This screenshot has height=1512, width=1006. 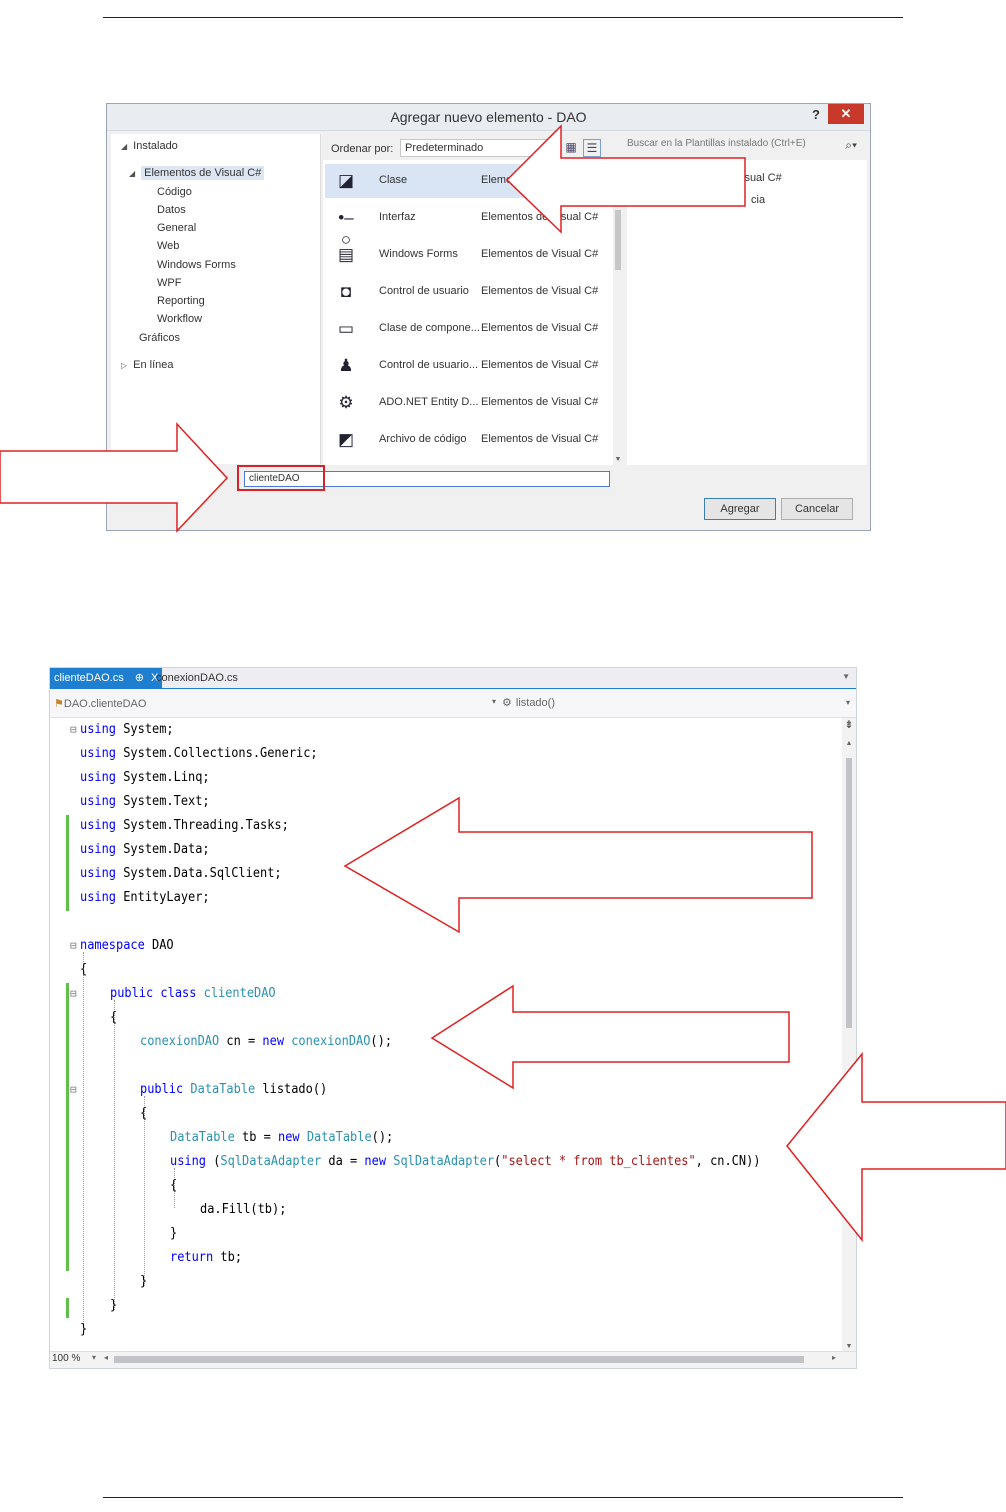 I want to click on tree-online: ▷ En línea, so click(x=147, y=365).